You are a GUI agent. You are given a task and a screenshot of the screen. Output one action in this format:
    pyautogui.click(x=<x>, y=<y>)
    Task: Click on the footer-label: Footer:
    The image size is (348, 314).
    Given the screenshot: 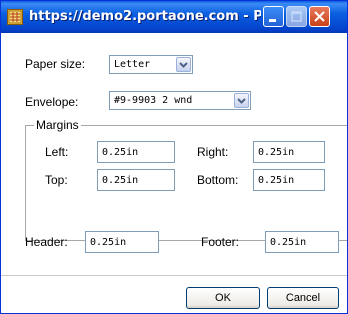 What is the action you would take?
    pyautogui.click(x=220, y=242)
    